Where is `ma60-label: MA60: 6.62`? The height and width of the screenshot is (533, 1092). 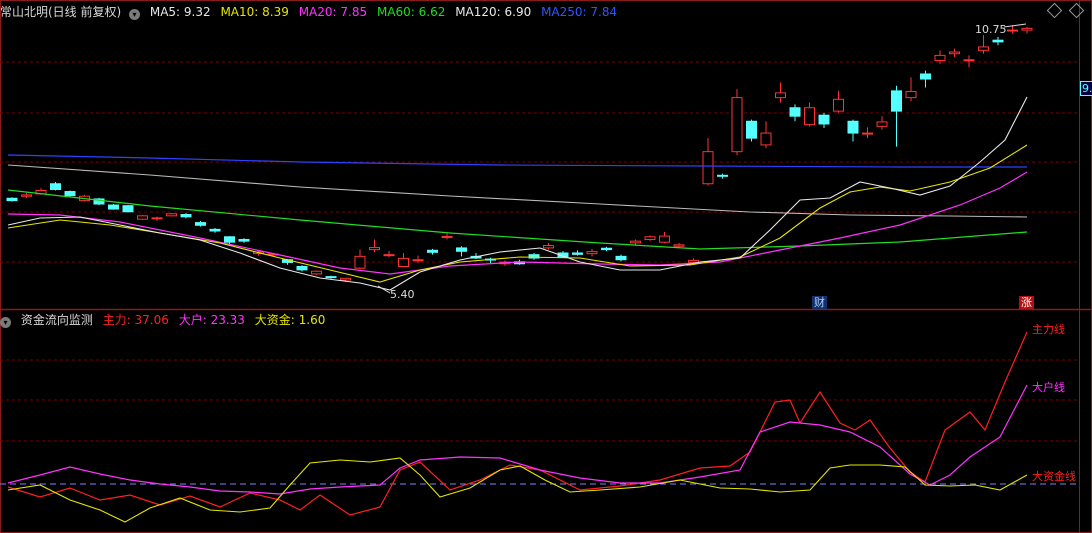
ma60-label: MA60: 6.62 is located at coordinates (411, 12).